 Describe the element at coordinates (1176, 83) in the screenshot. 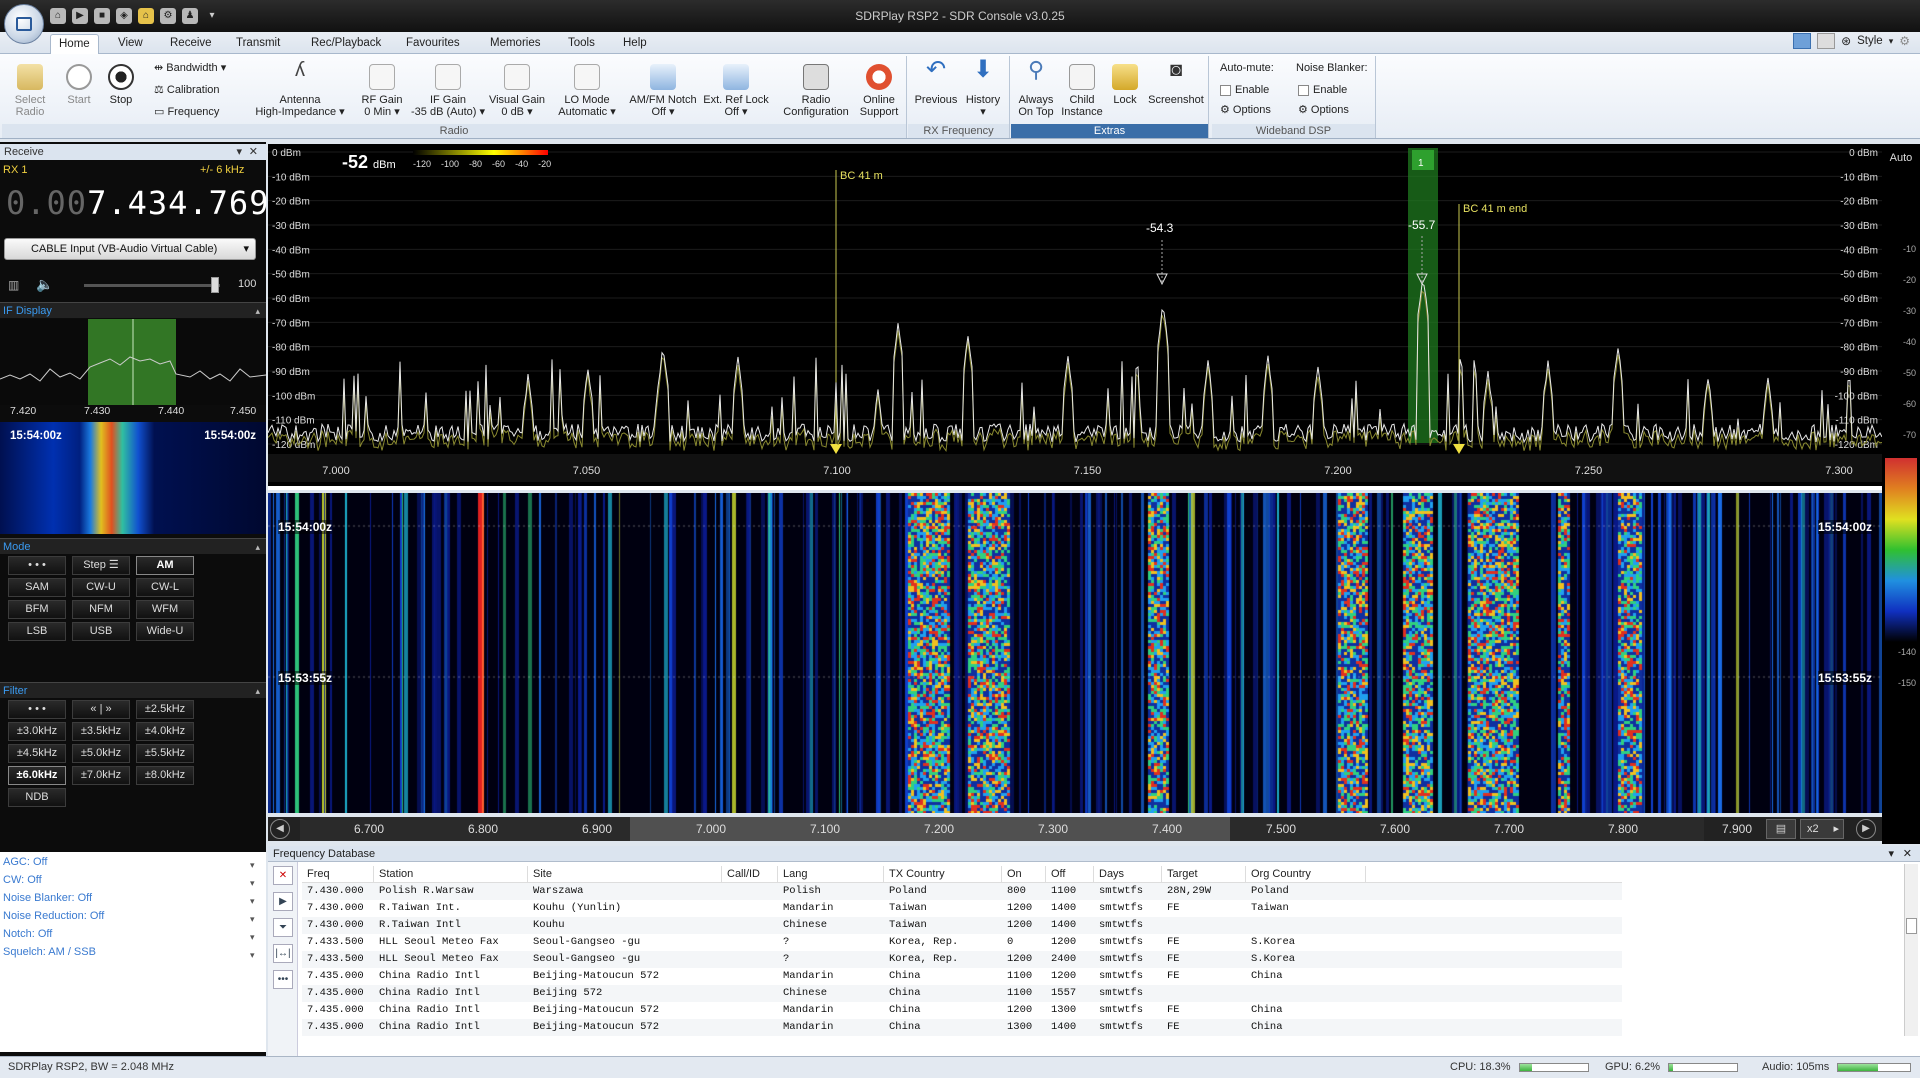

I see `screenshot-button: ◙ Screenshot` at that location.